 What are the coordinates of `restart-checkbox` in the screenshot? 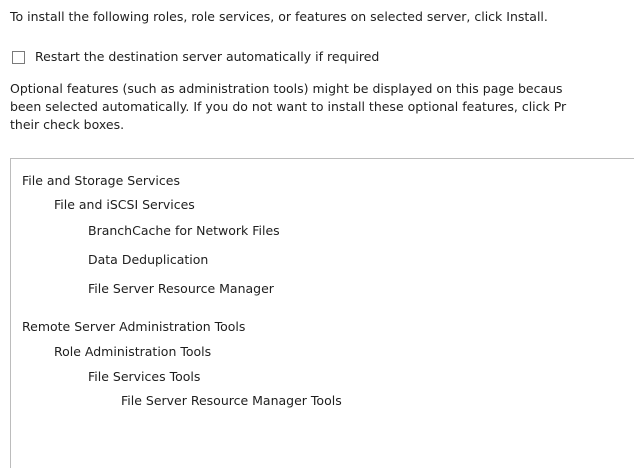 It's located at (18, 57).